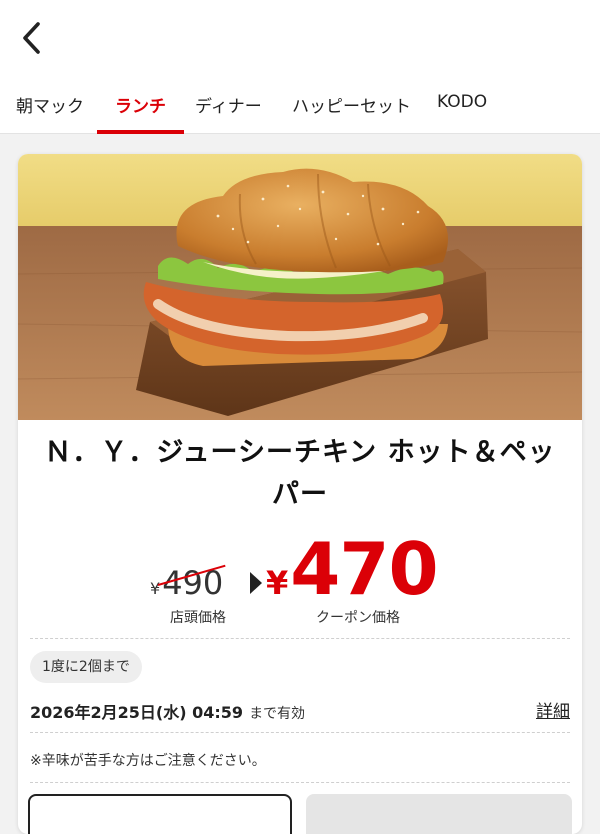  Describe the element at coordinates (140, 109) in the screenshot. I see `tab-lunch: ランチ` at that location.